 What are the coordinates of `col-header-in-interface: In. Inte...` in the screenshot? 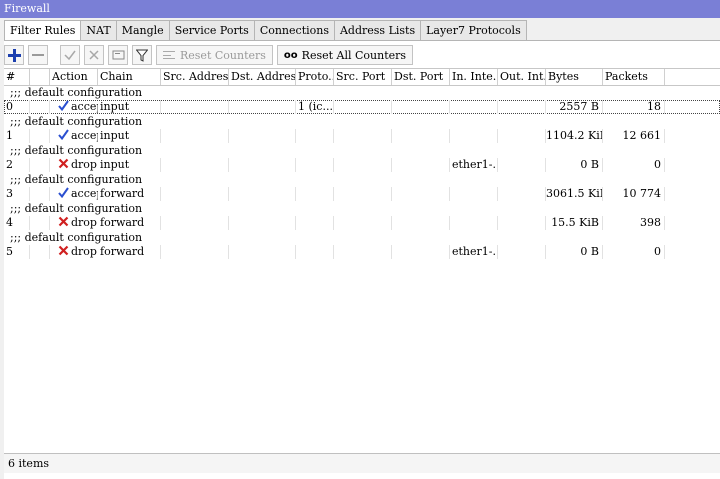 It's located at (474, 77).